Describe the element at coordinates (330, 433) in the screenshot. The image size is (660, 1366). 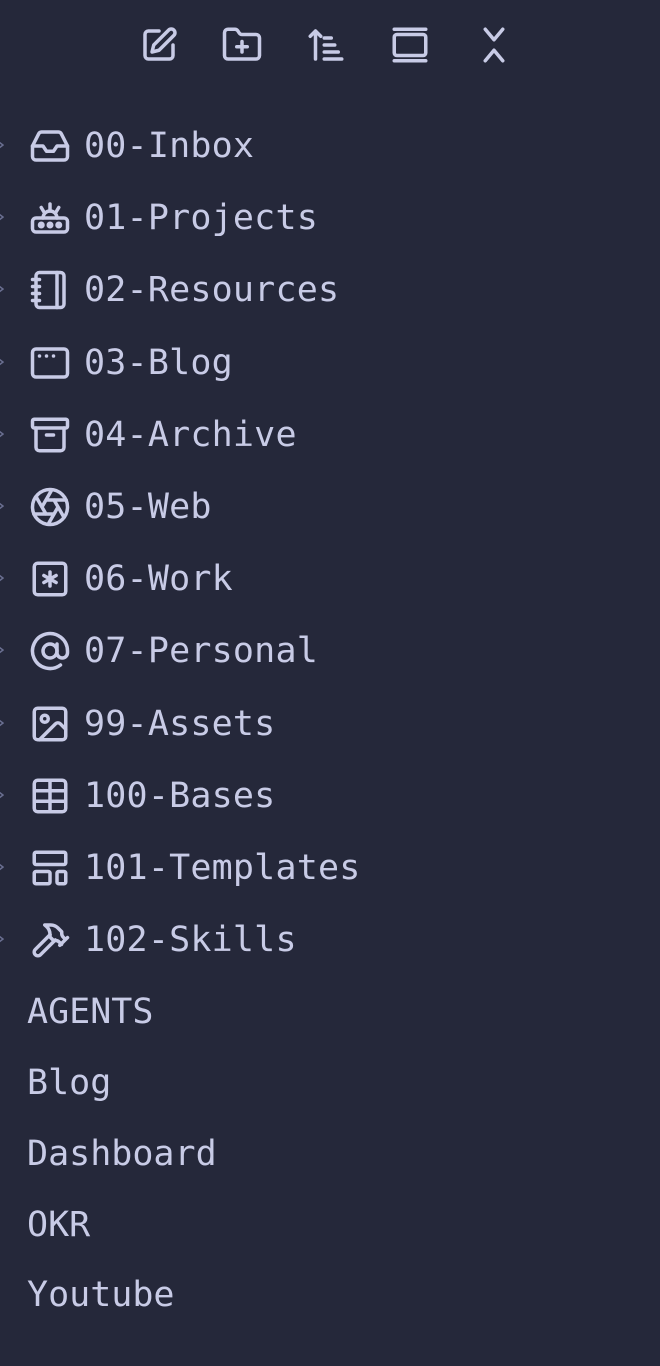
I see `folder-04-archive: 04-Archive` at that location.